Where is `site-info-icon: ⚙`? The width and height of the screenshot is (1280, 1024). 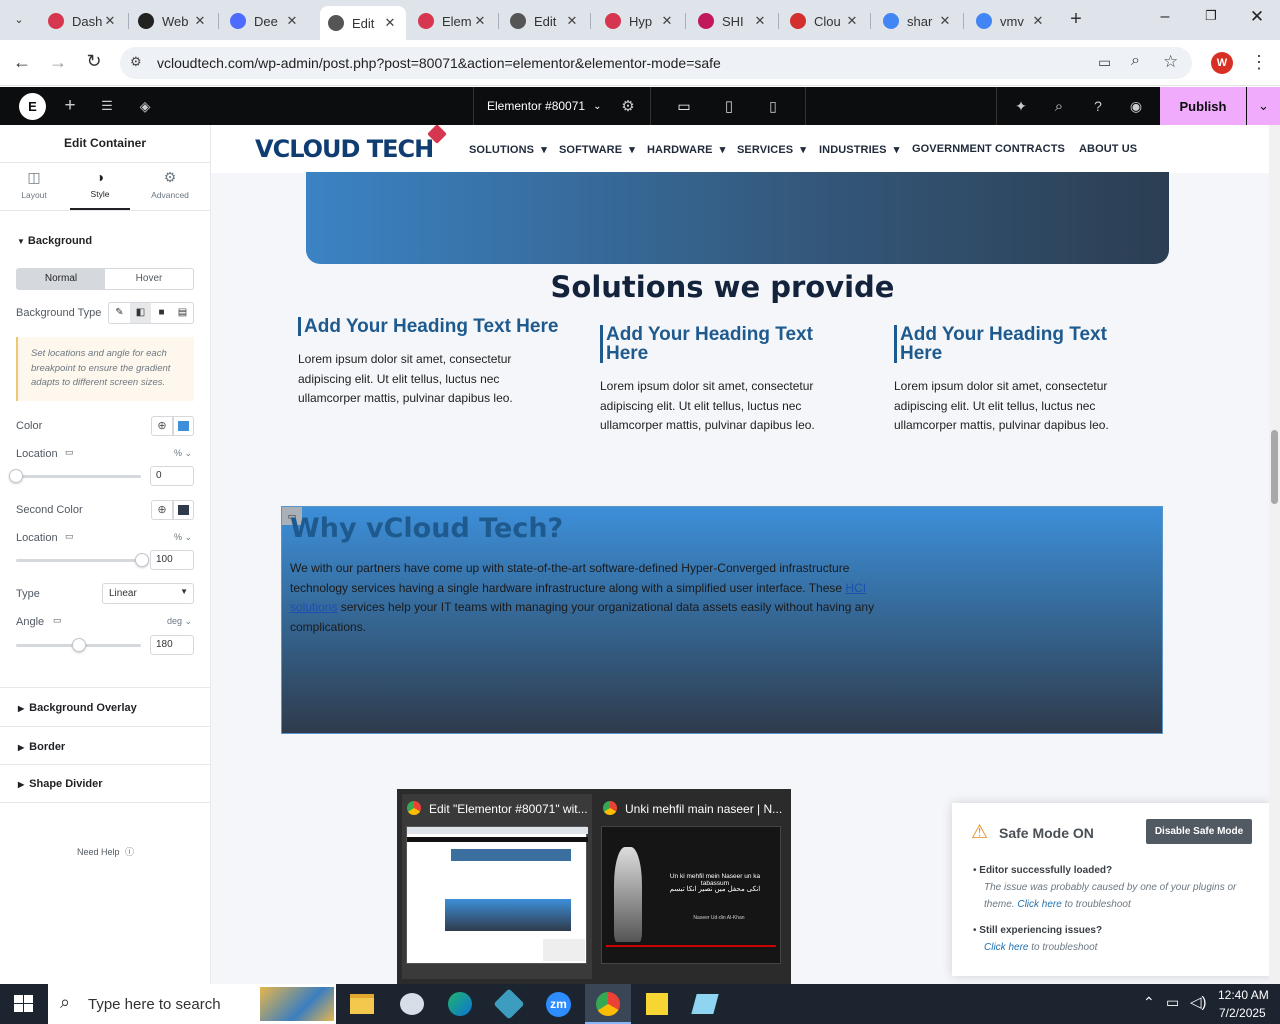
site-info-icon: ⚙ is located at coordinates (136, 62).